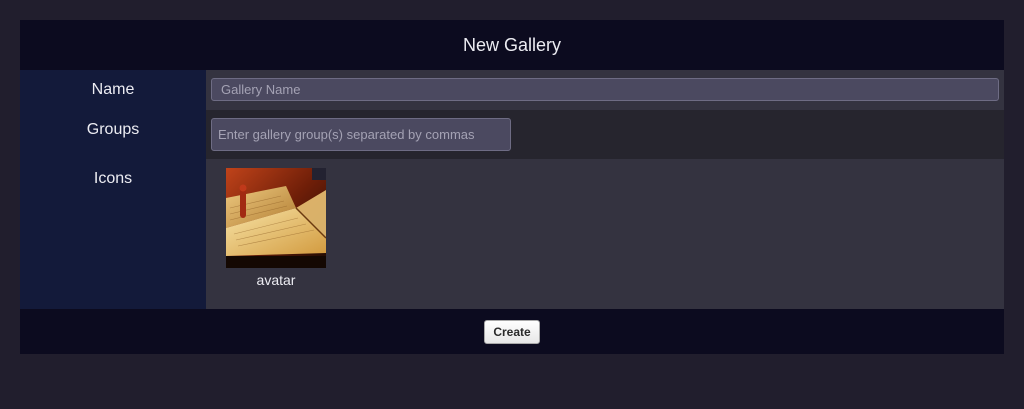  I want to click on name-value-cell, so click(605, 90).